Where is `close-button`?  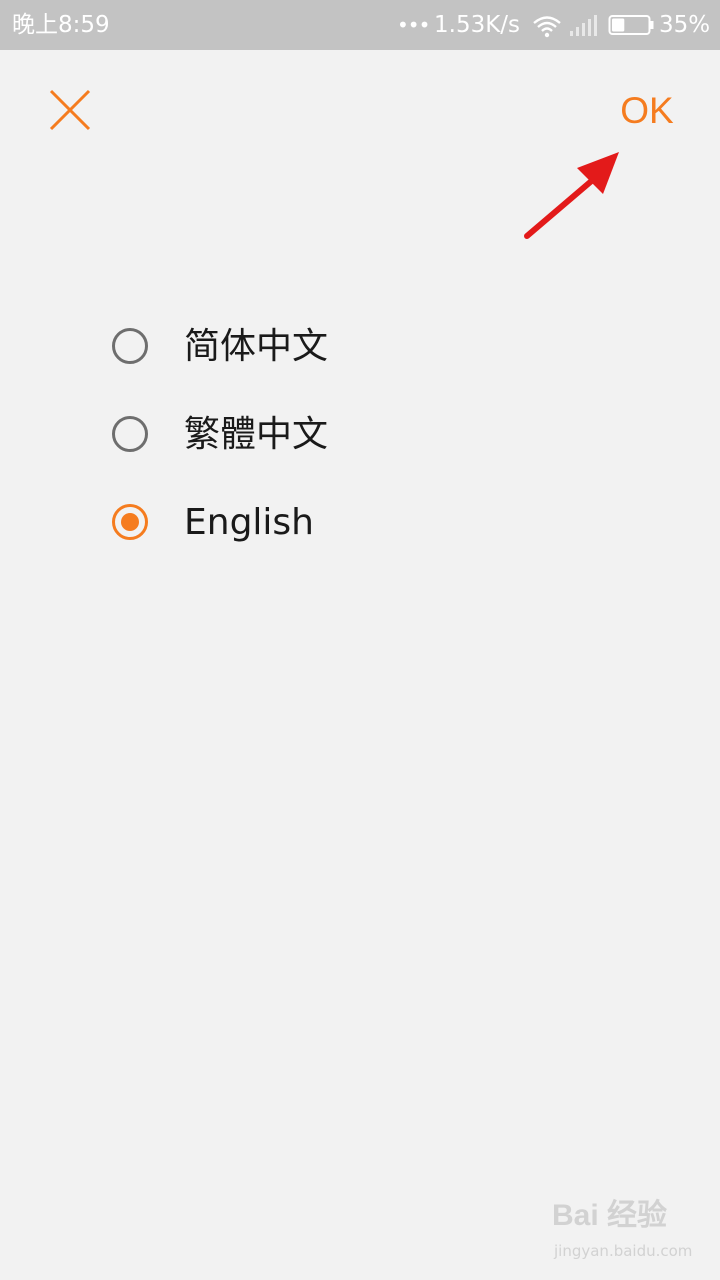 close-button is located at coordinates (70, 110).